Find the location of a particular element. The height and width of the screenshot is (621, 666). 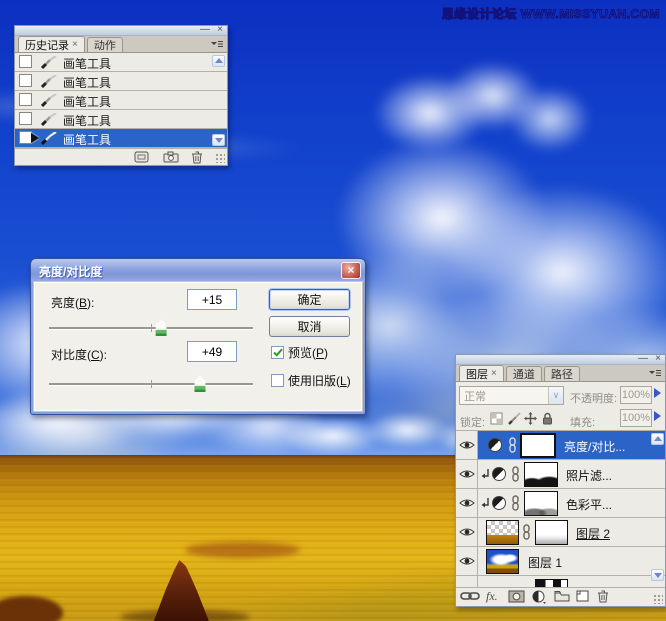

use-legacy-label: 使用旧版(L) is located at coordinates (319, 381).